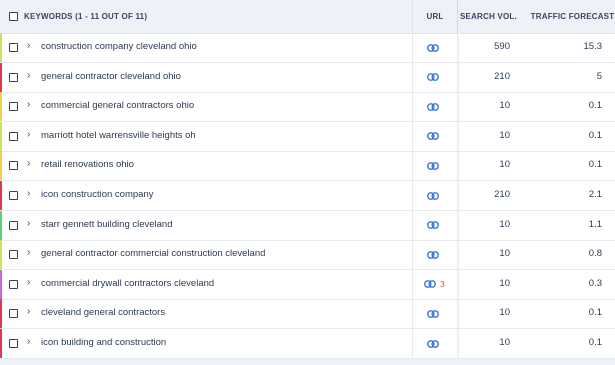 The height and width of the screenshot is (365, 615). I want to click on url-header-label: URL, so click(435, 16).